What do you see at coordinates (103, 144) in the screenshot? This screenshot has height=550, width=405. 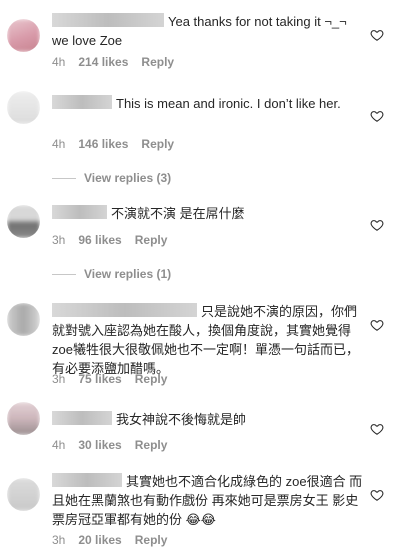 I see `comment-likes: 146 likes` at bounding box center [103, 144].